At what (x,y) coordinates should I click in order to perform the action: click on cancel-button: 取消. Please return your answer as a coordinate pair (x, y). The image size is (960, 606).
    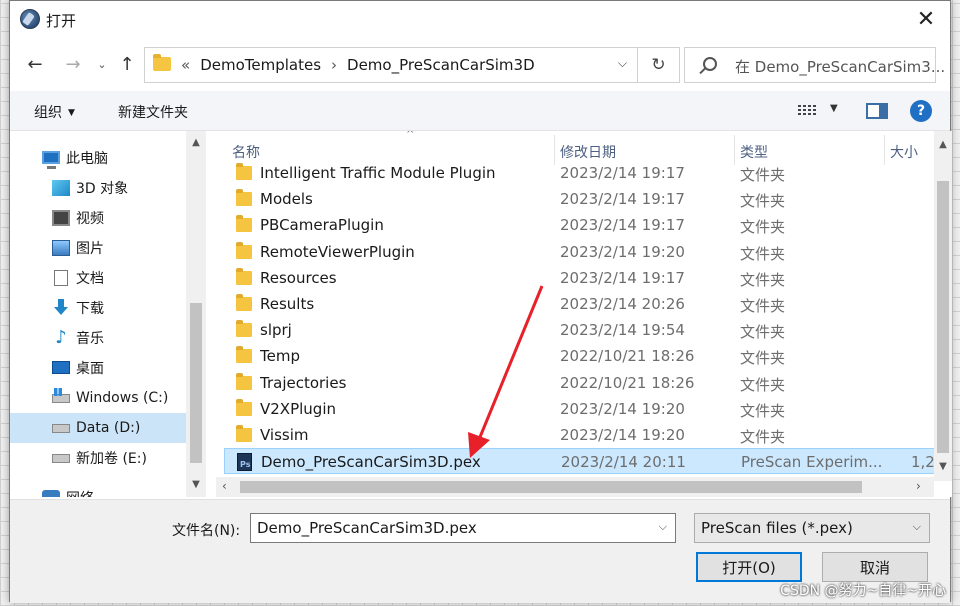
    Looking at the image, I should click on (875, 567).